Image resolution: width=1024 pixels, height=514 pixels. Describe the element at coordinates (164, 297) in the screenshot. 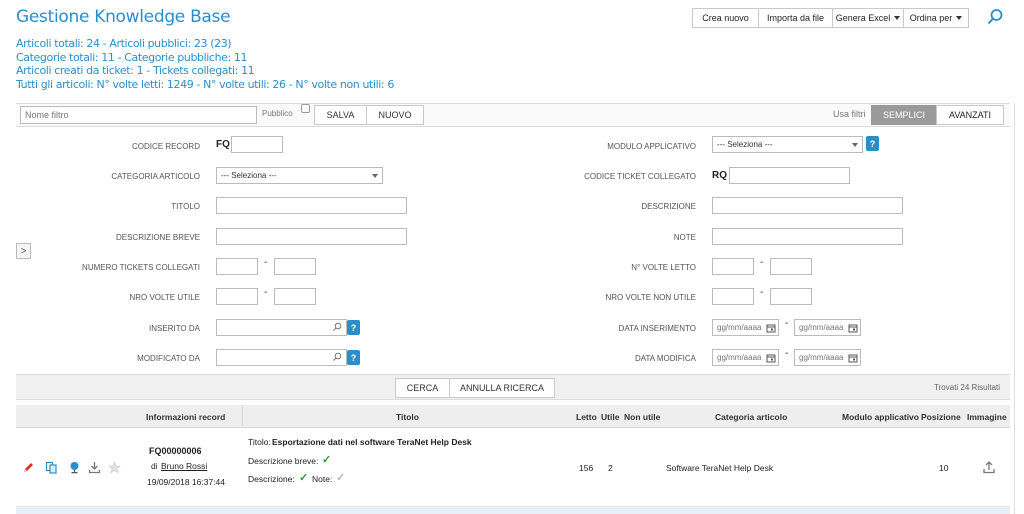

I see `nro-volte-utile-label: NRO VOLTE UTILE` at that location.